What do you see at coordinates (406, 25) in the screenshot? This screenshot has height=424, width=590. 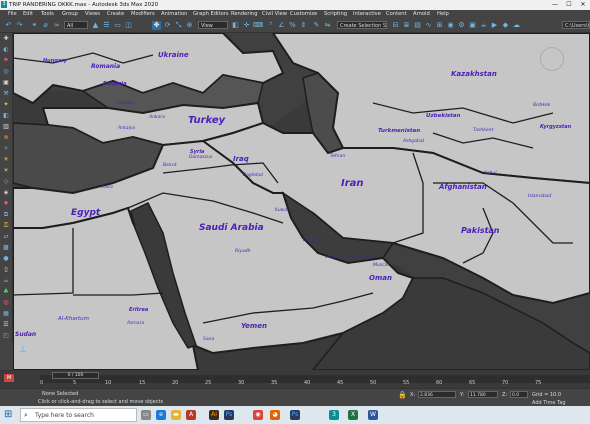 I see `layer-explorer-icon: ≣` at bounding box center [406, 25].